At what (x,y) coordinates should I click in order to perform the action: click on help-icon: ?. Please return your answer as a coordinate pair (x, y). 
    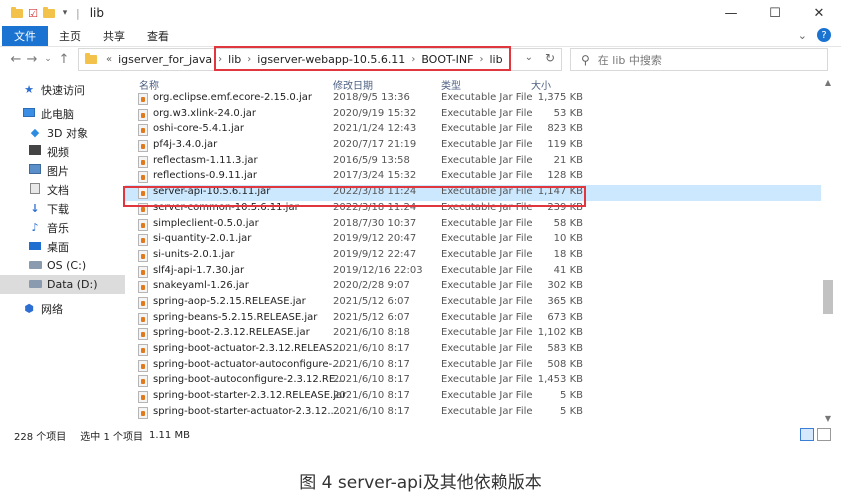
    Looking at the image, I should click on (824, 35).